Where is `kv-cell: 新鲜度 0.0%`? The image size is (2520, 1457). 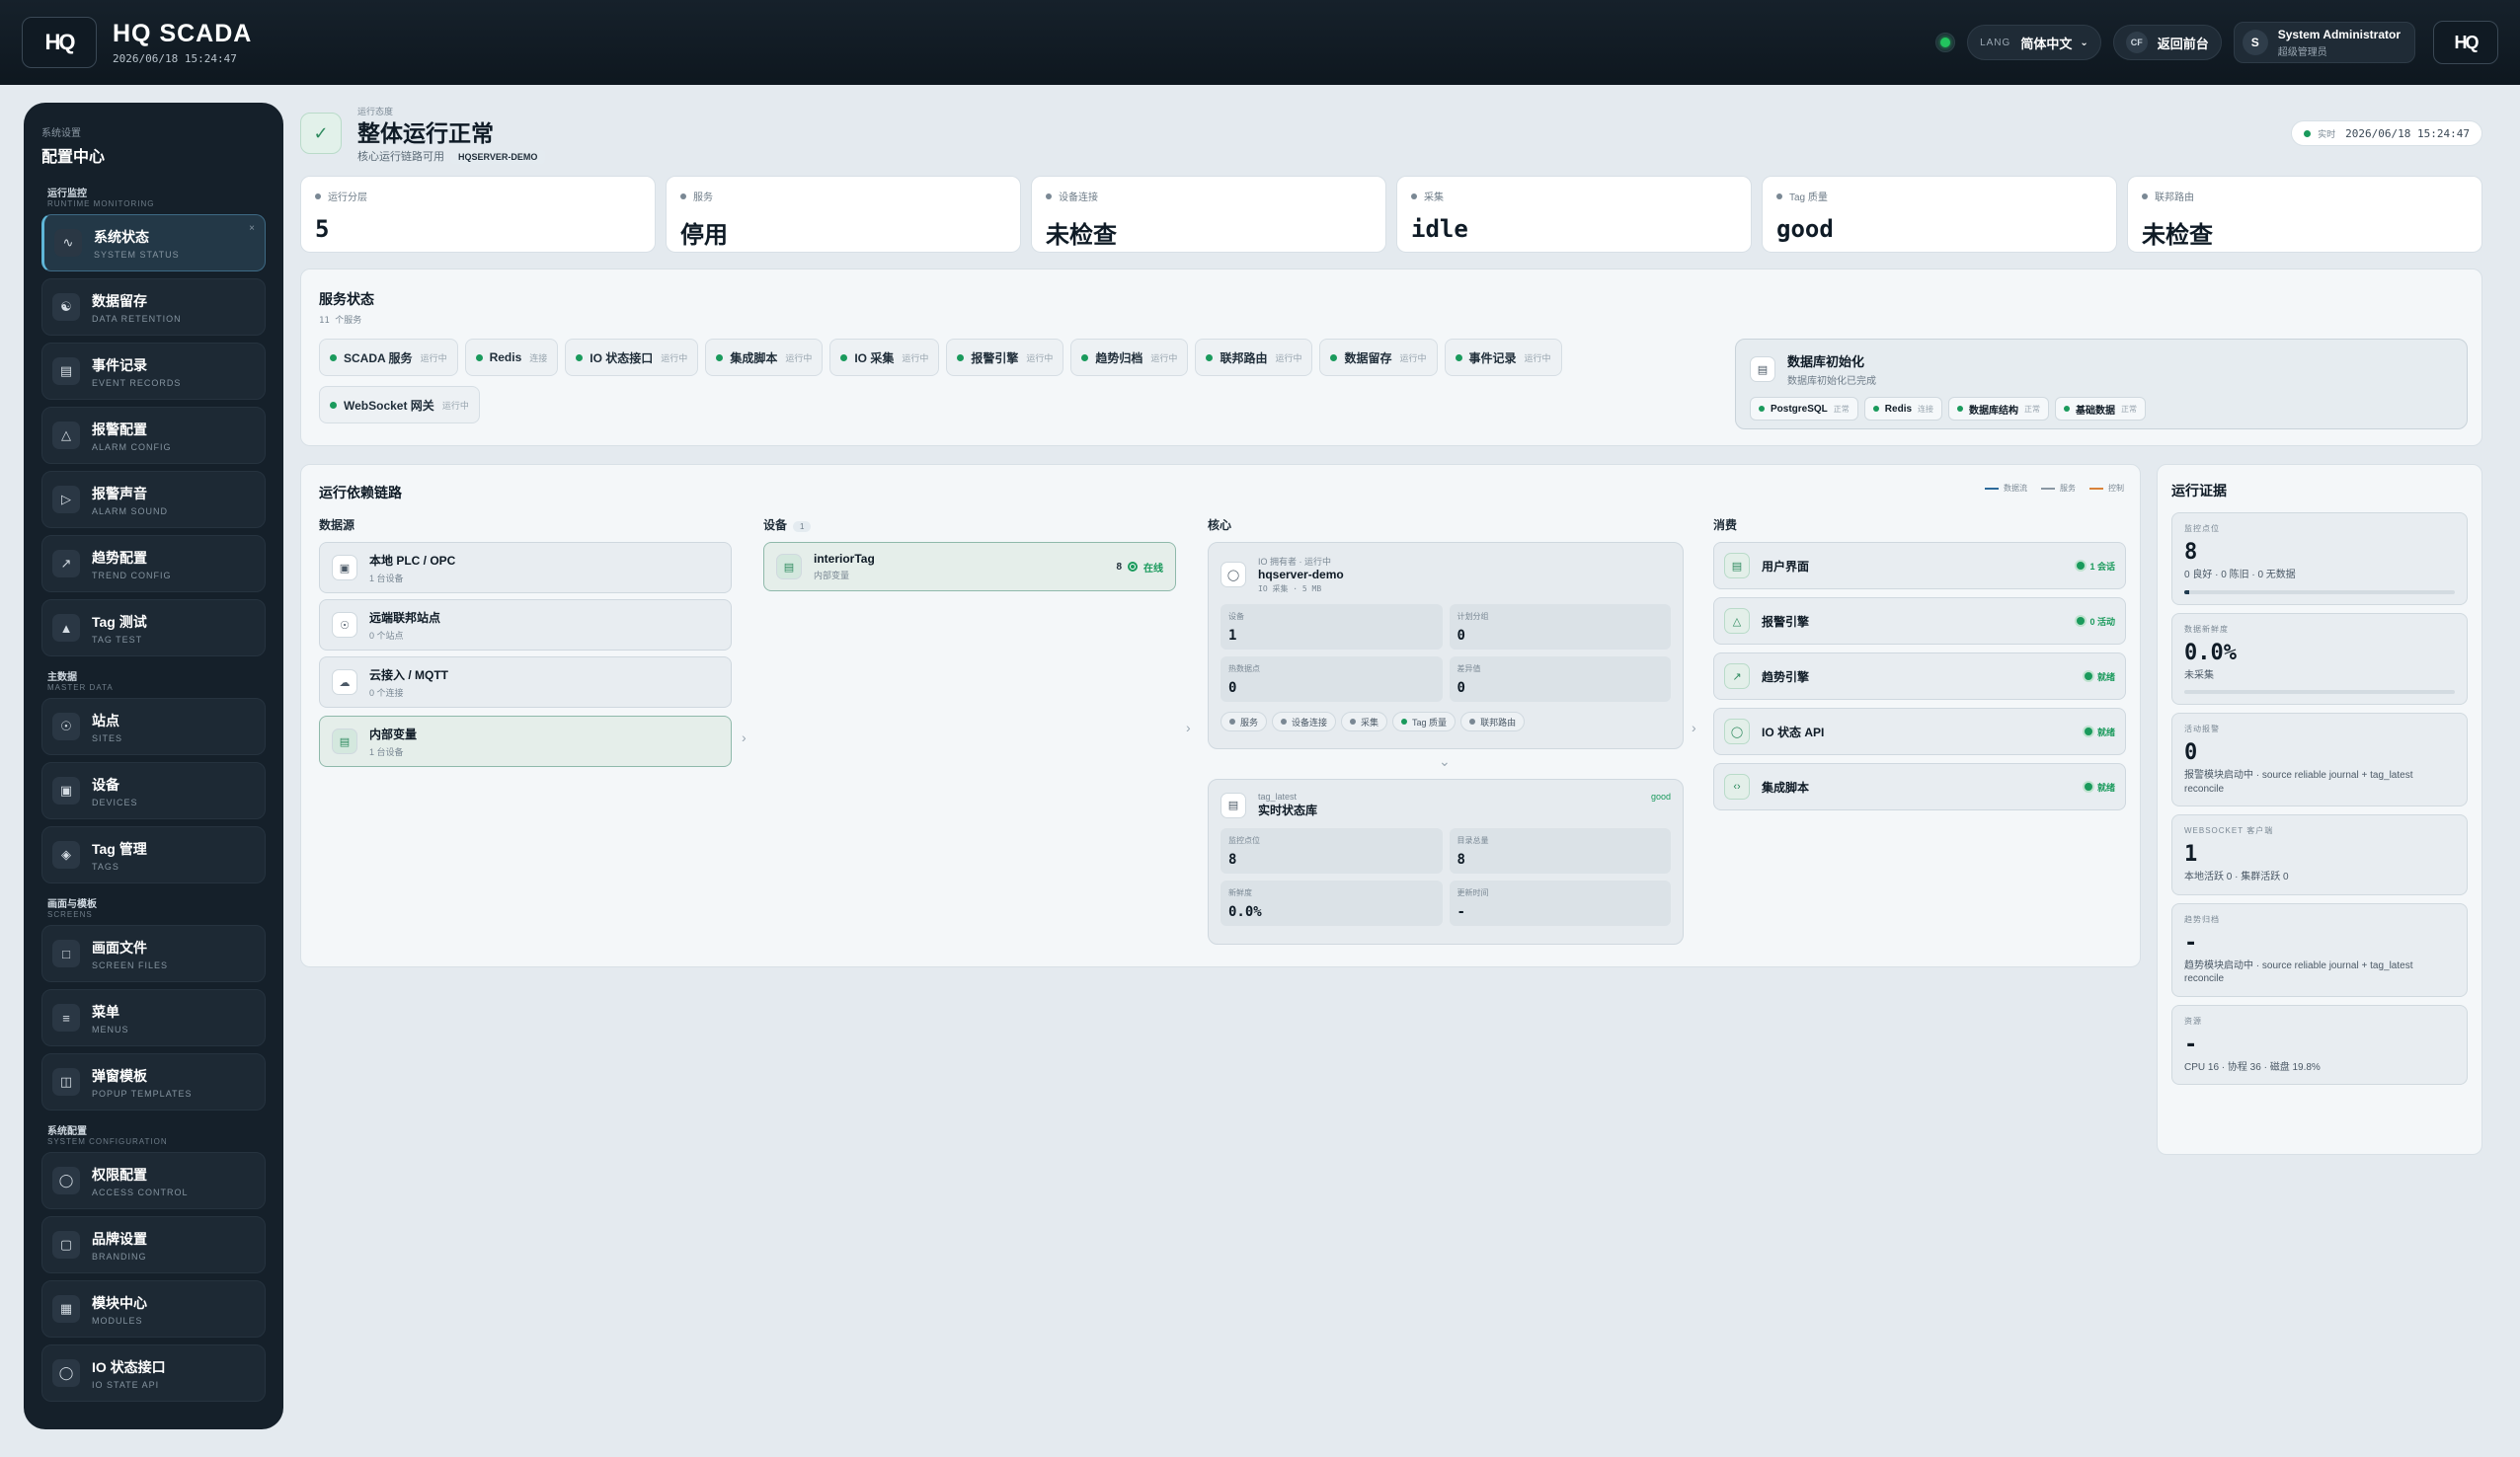 kv-cell: 新鲜度 0.0% is located at coordinates (1332, 903).